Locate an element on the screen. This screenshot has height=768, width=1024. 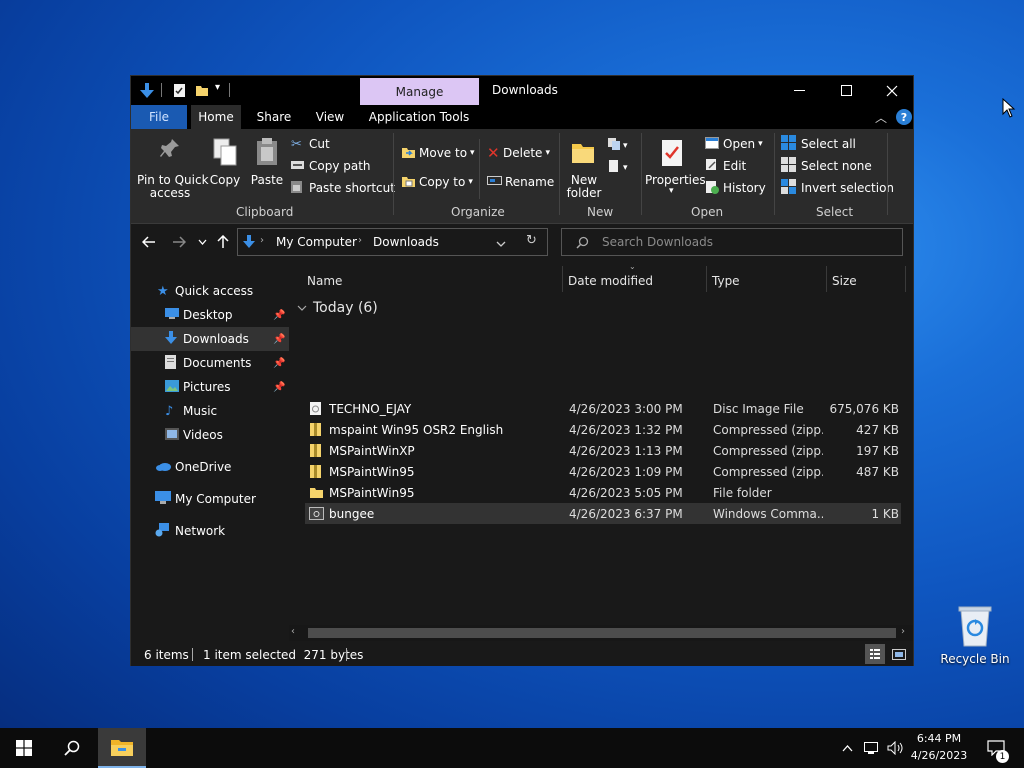
properties-button: Properties ▾ is located at coordinates (675, 168).